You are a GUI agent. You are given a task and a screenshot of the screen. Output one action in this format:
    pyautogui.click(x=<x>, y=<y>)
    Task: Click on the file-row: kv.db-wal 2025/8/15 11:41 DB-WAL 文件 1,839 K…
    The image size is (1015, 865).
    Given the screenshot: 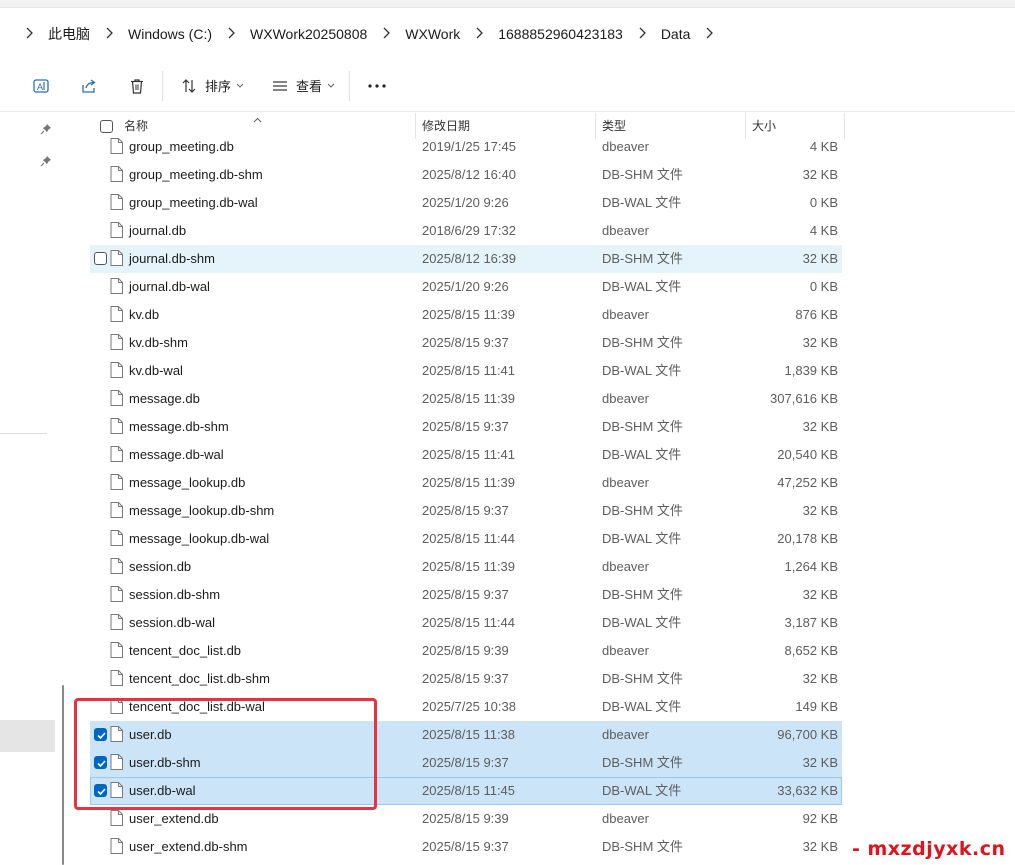 What is the action you would take?
    pyautogui.click(x=466, y=371)
    